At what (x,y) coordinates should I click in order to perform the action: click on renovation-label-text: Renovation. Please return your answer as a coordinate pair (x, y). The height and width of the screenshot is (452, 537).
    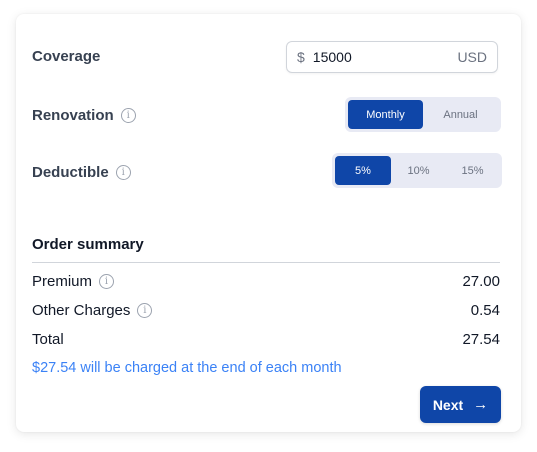
    Looking at the image, I should click on (73, 115).